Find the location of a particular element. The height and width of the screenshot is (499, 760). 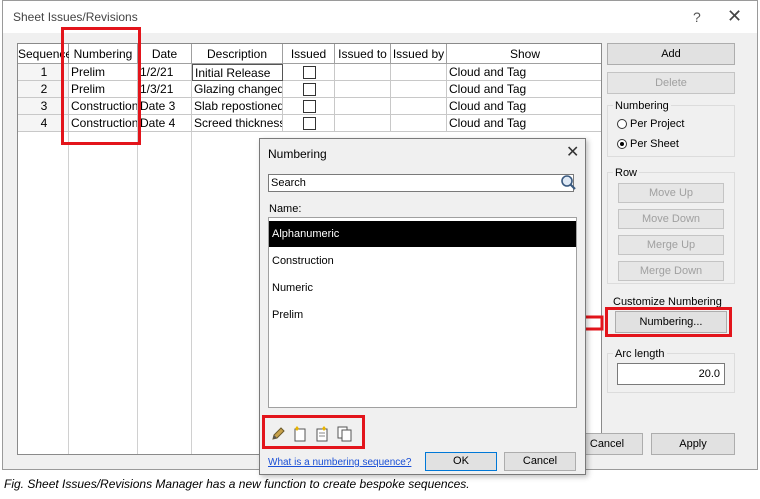

move-down-button: Move Down is located at coordinates (671, 219).